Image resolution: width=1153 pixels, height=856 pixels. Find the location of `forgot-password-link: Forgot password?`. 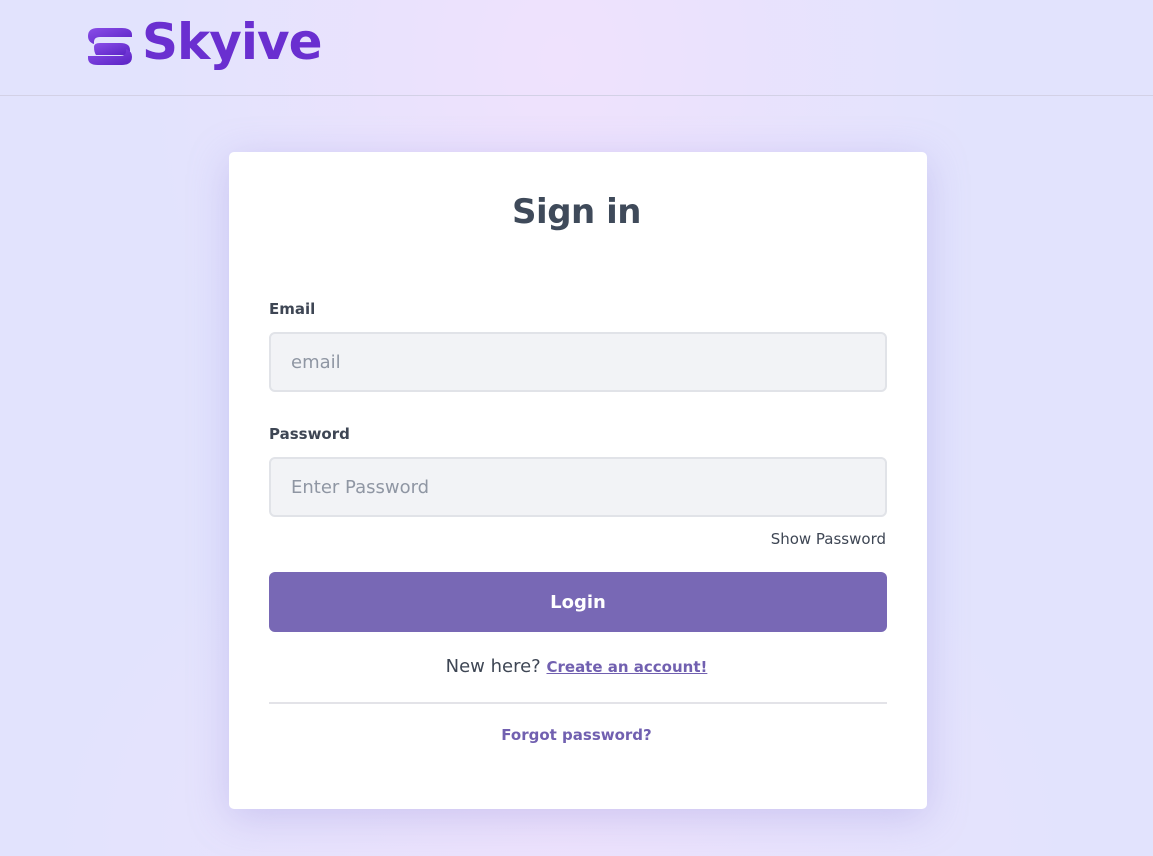

forgot-password-link: Forgot password? is located at coordinates (576, 735).